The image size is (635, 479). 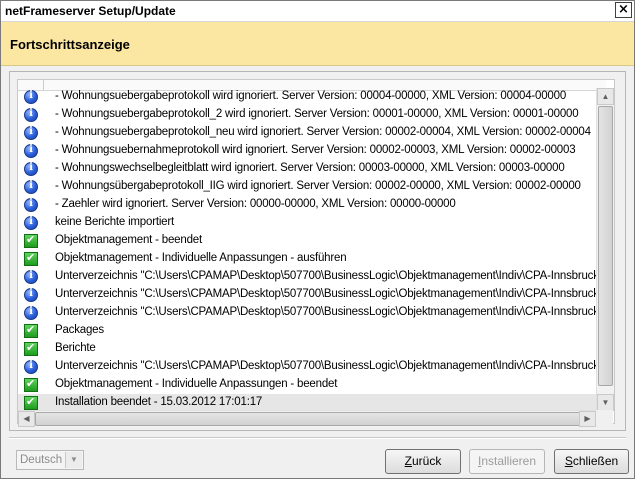 I want to click on title-bar: netFrameserver Setup/Update ×, so click(x=317, y=11).